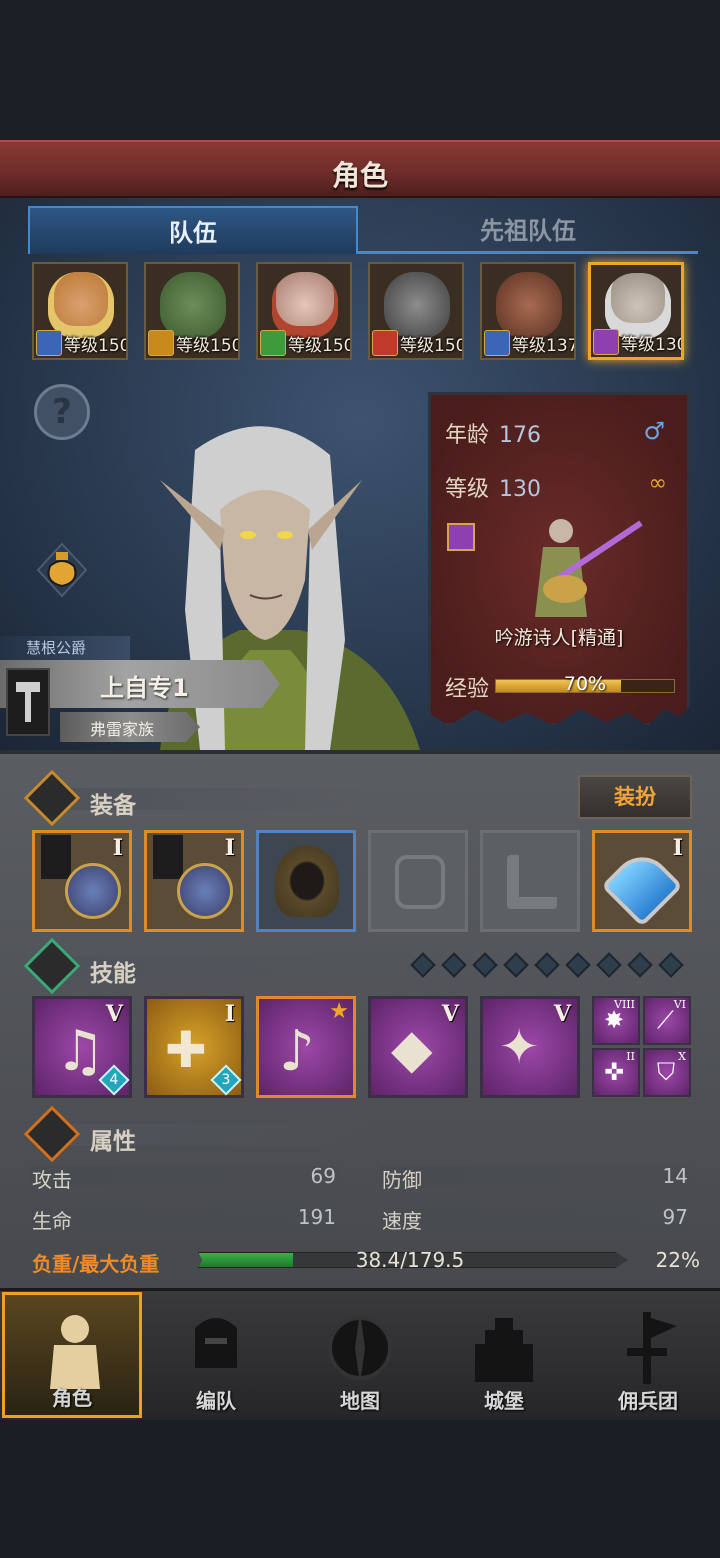 This screenshot has height=1558, width=720. Describe the element at coordinates (360, 1348) in the screenshot. I see `compass-icon` at that location.